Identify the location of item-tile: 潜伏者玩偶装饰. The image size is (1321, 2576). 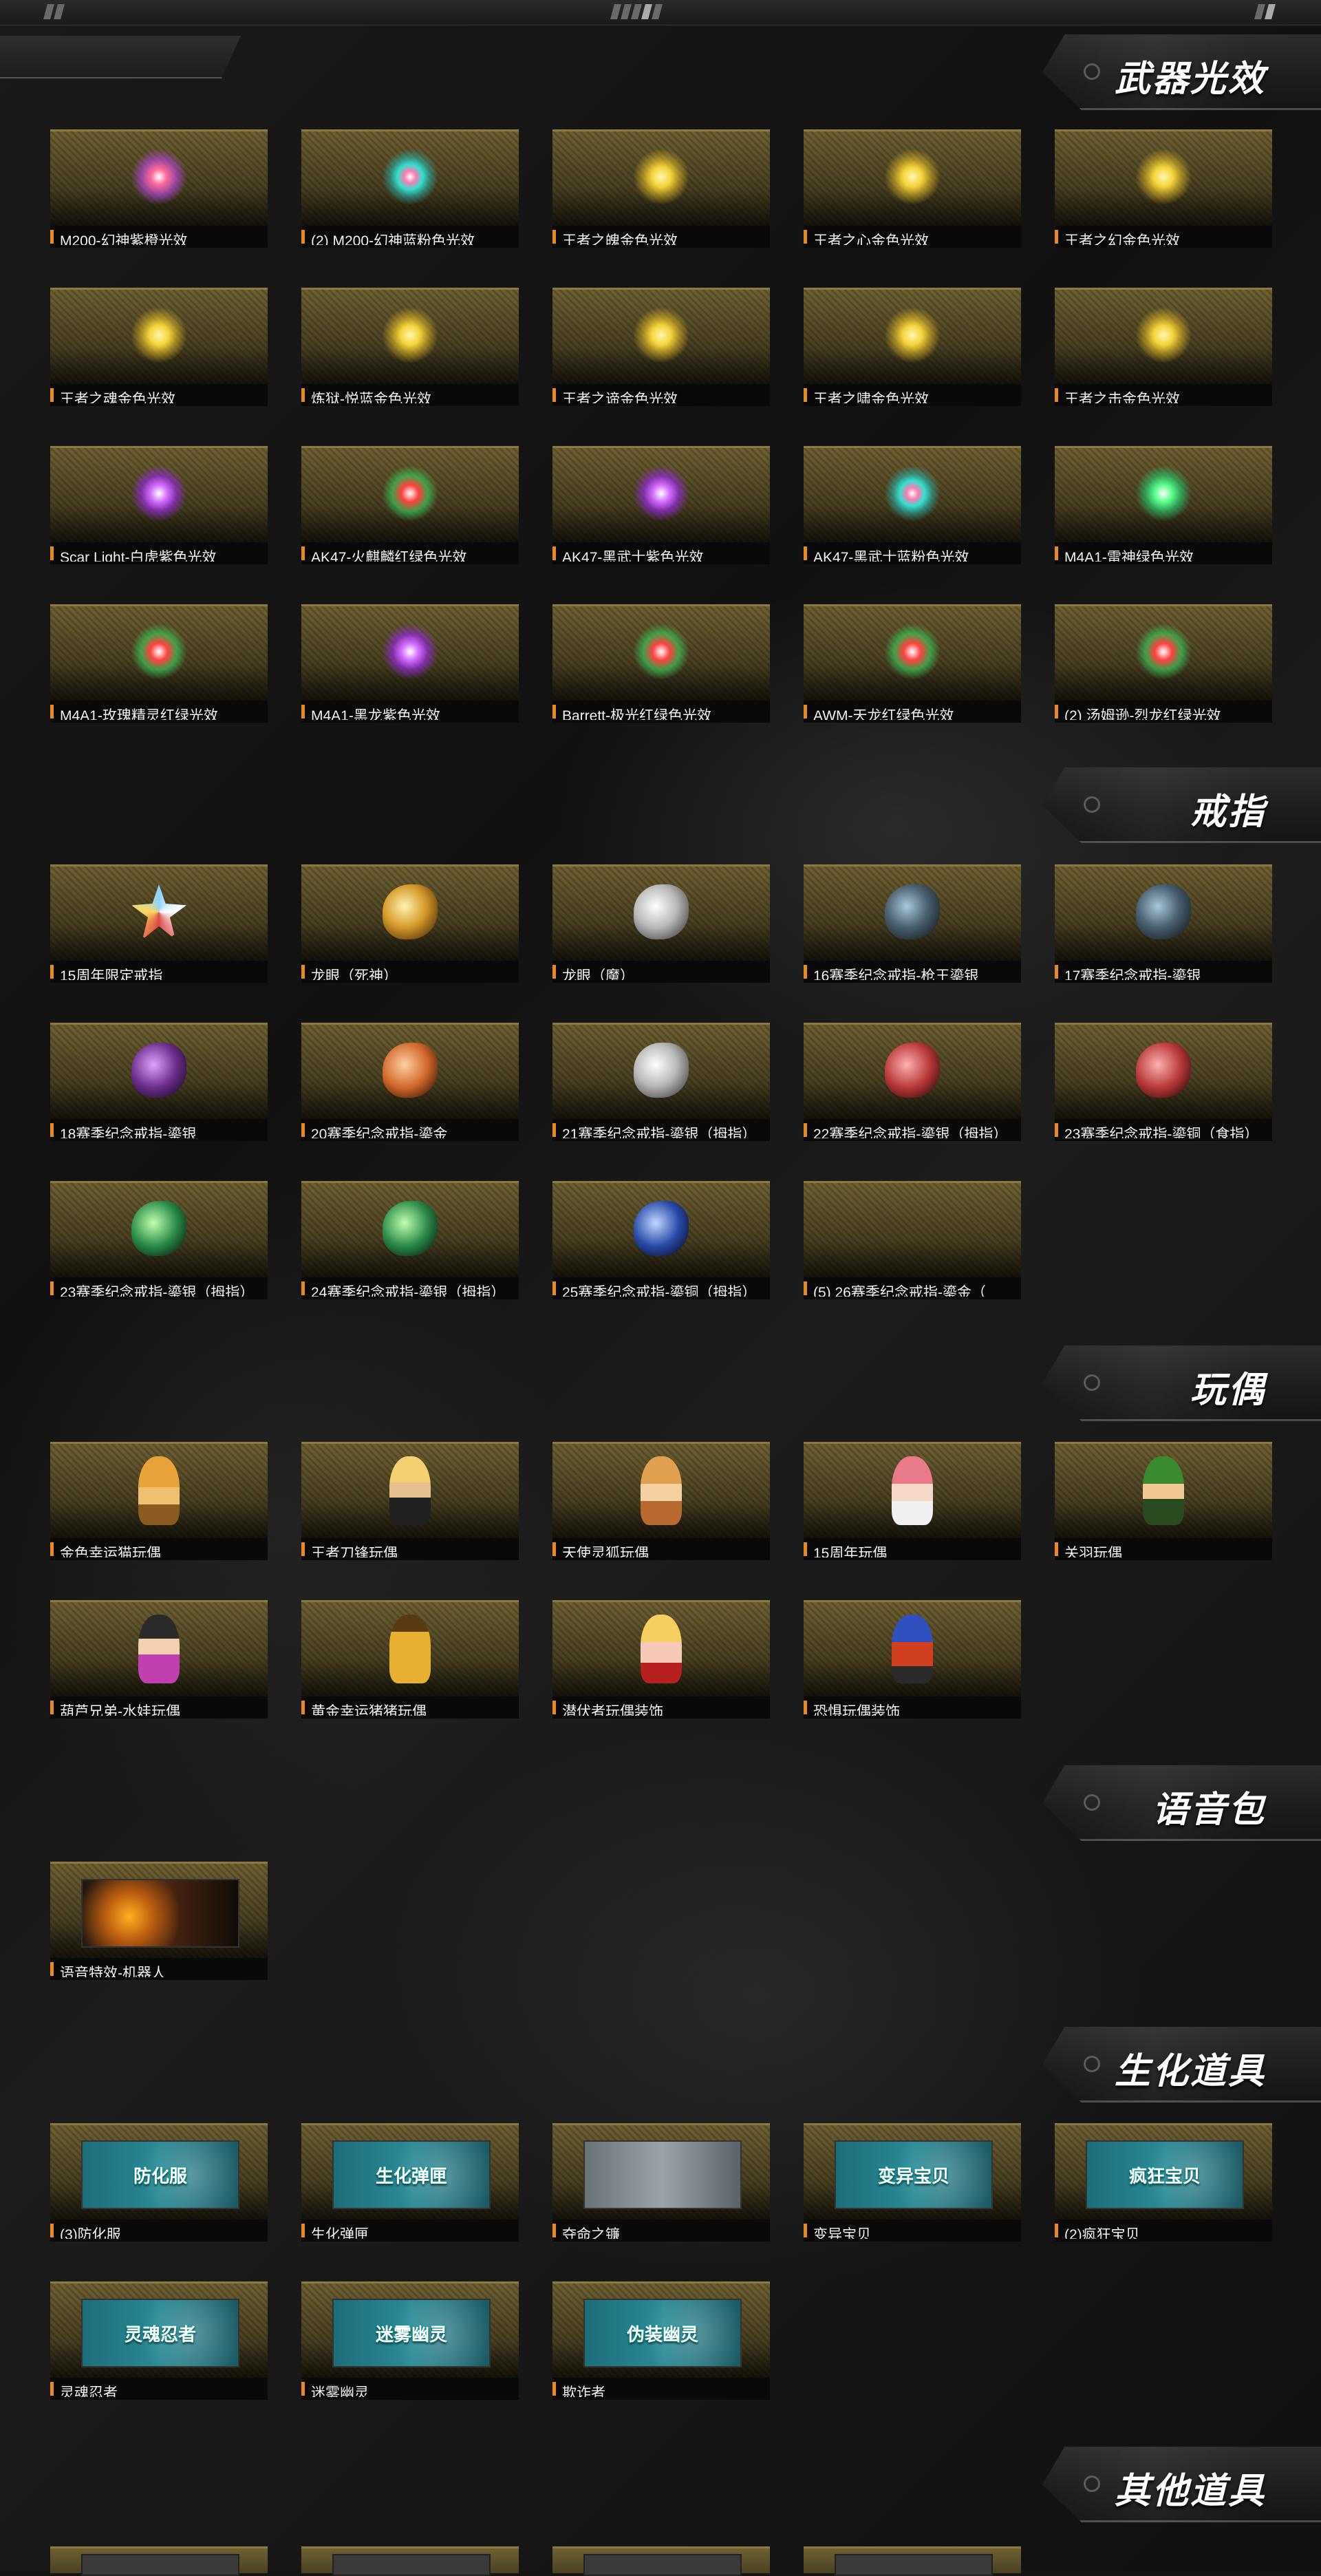
(661, 1659).